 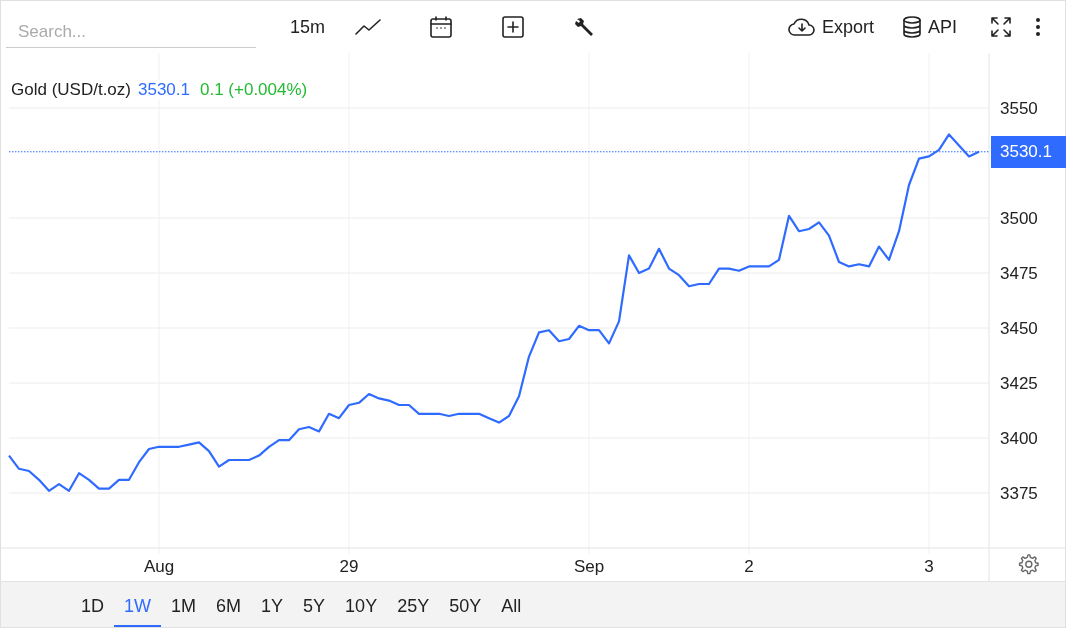 What do you see at coordinates (361, 604) in the screenshot?
I see `range-tab: 10Y` at bounding box center [361, 604].